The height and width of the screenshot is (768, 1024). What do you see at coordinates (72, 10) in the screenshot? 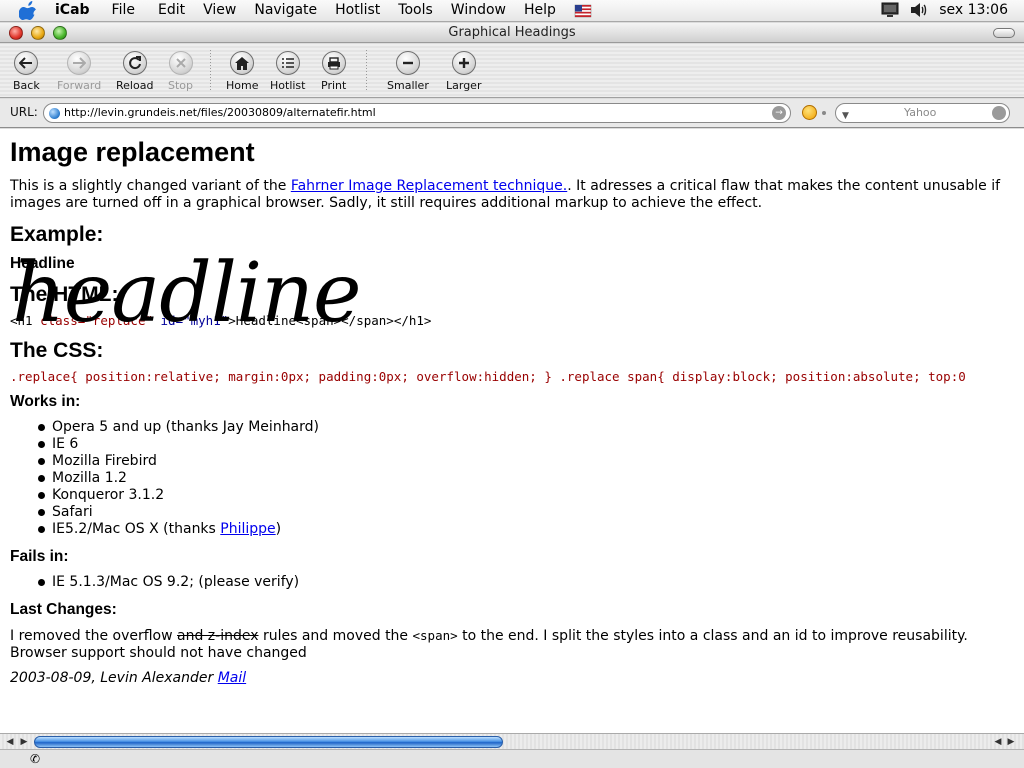
I see `menu-app: iCab` at bounding box center [72, 10].